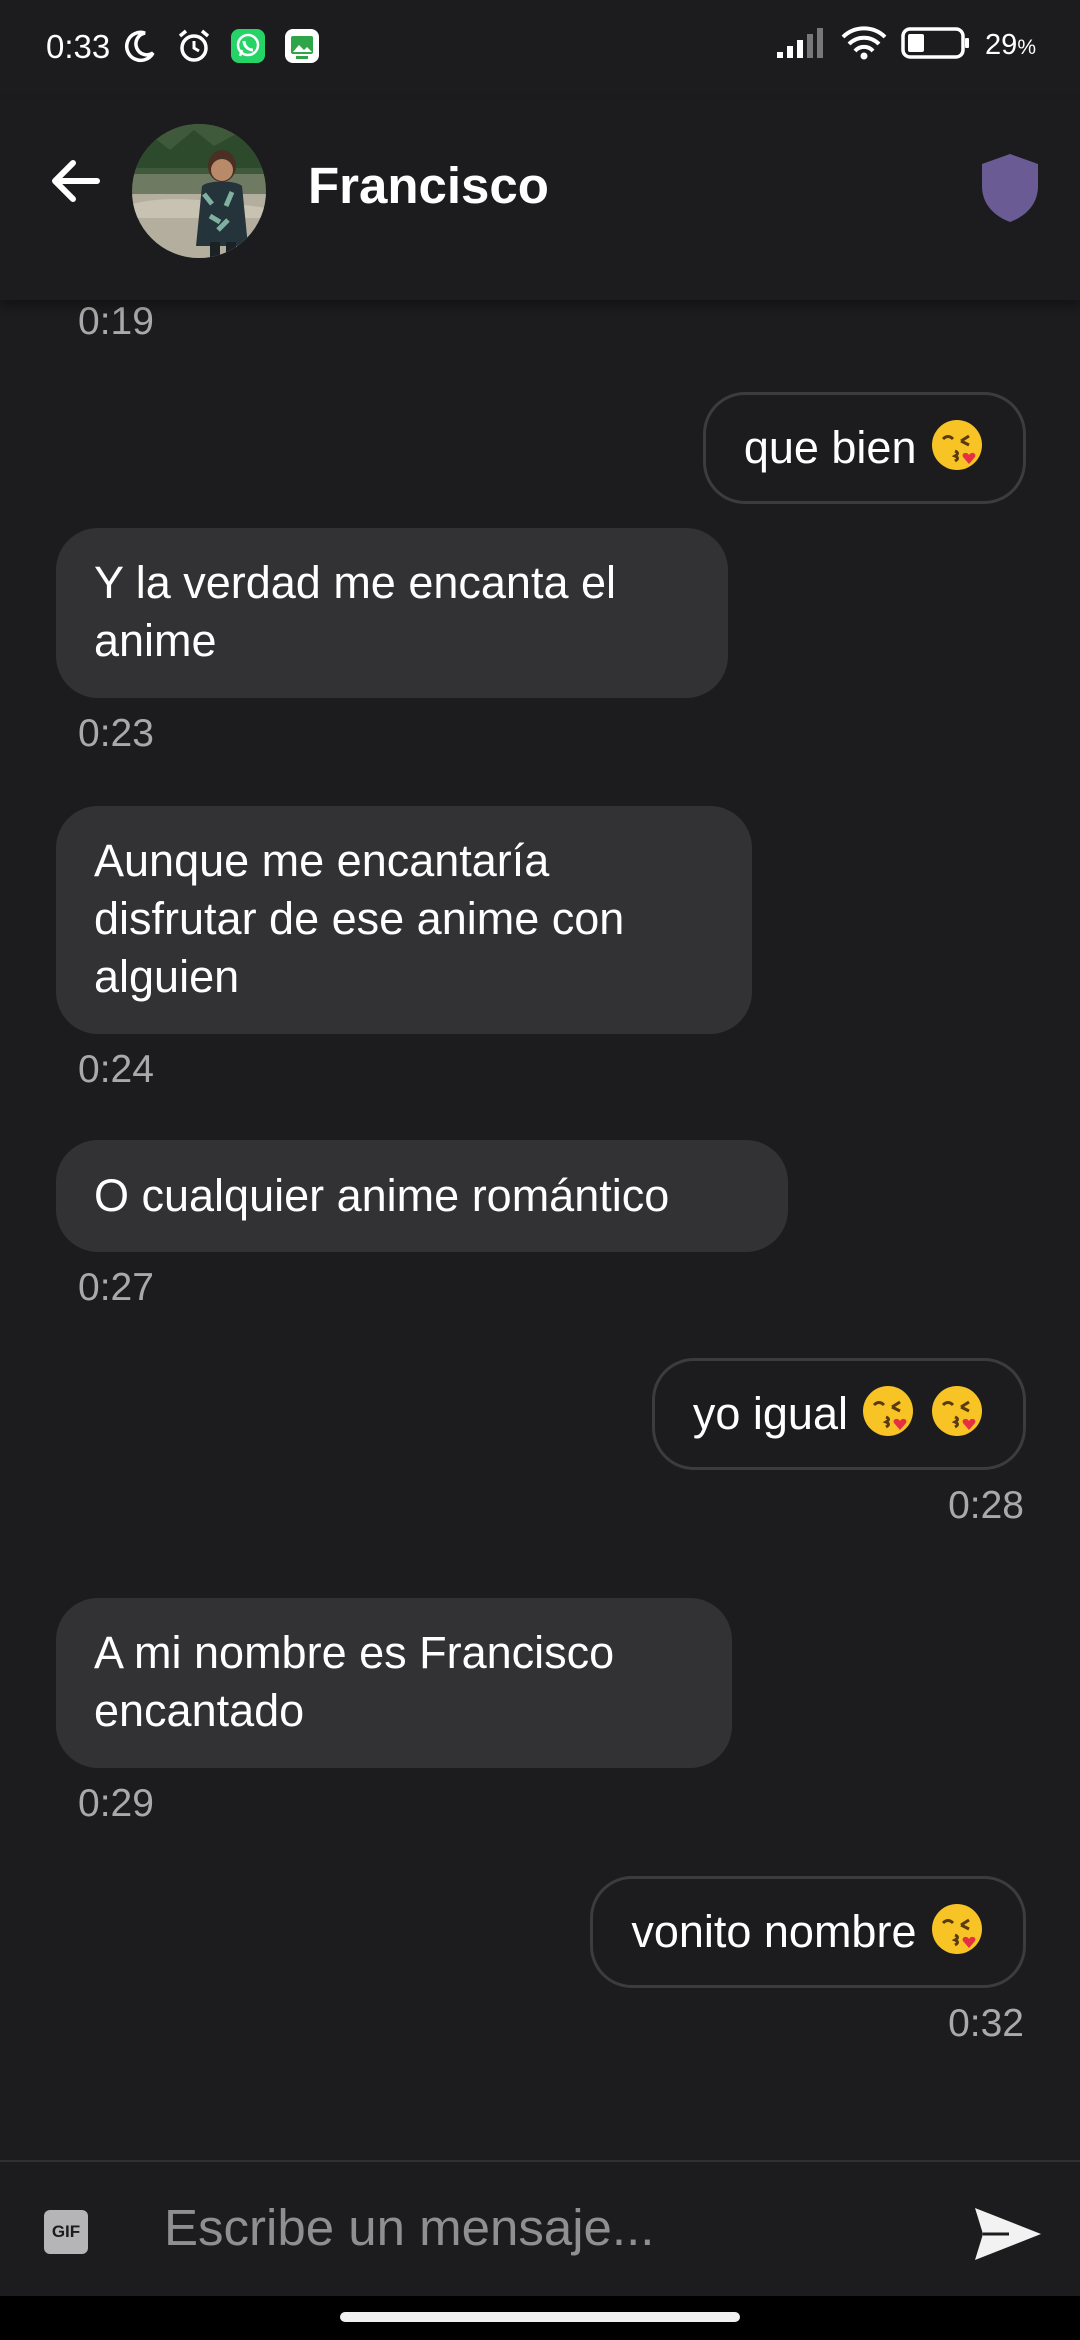 Image resolution: width=1080 pixels, height=2340 pixels. I want to click on outgoing-message-bubble: que bien, so click(864, 448).